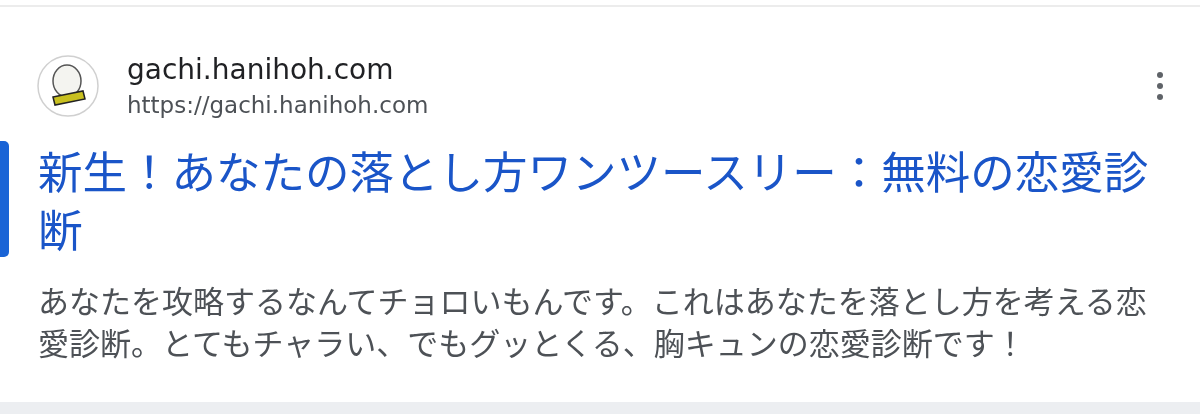  Describe the element at coordinates (68, 86) in the screenshot. I see `site-logo-icon` at that location.